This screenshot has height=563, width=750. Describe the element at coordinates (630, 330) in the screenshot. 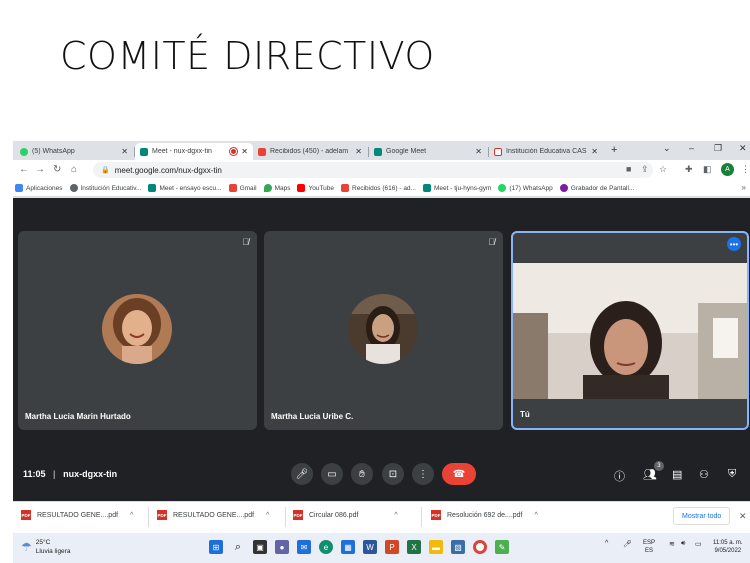

I see `self-video-tile: ••• Tú` at that location.